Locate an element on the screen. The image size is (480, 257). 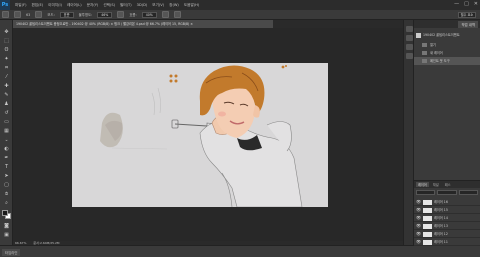
crop-tool-icon: ⌗ is located at coordinates (6, 67).